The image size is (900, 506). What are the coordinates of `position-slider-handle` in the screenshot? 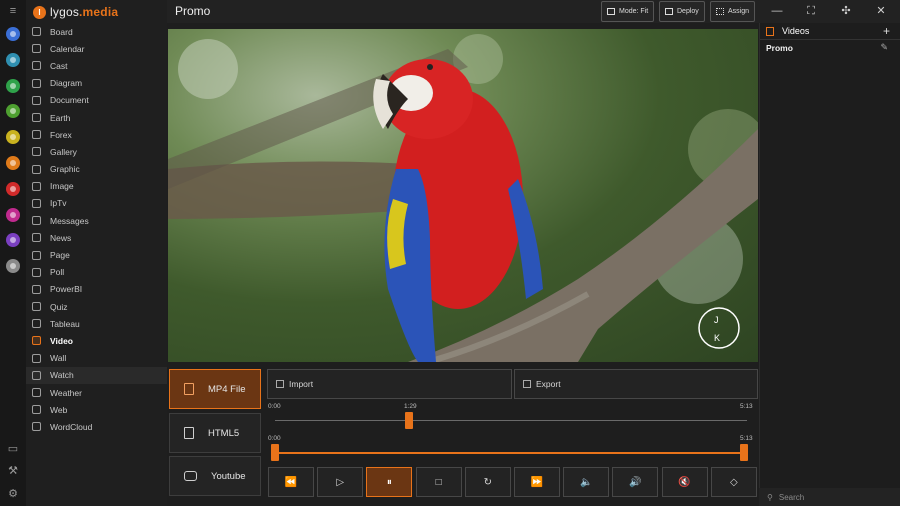 It's located at (409, 420).